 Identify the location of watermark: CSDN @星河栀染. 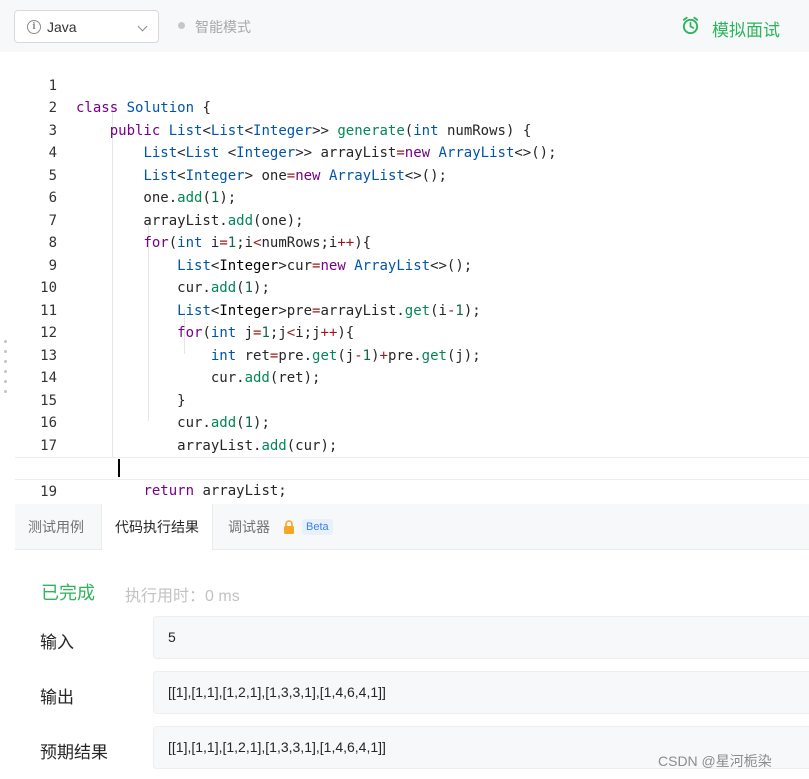
(715, 761).